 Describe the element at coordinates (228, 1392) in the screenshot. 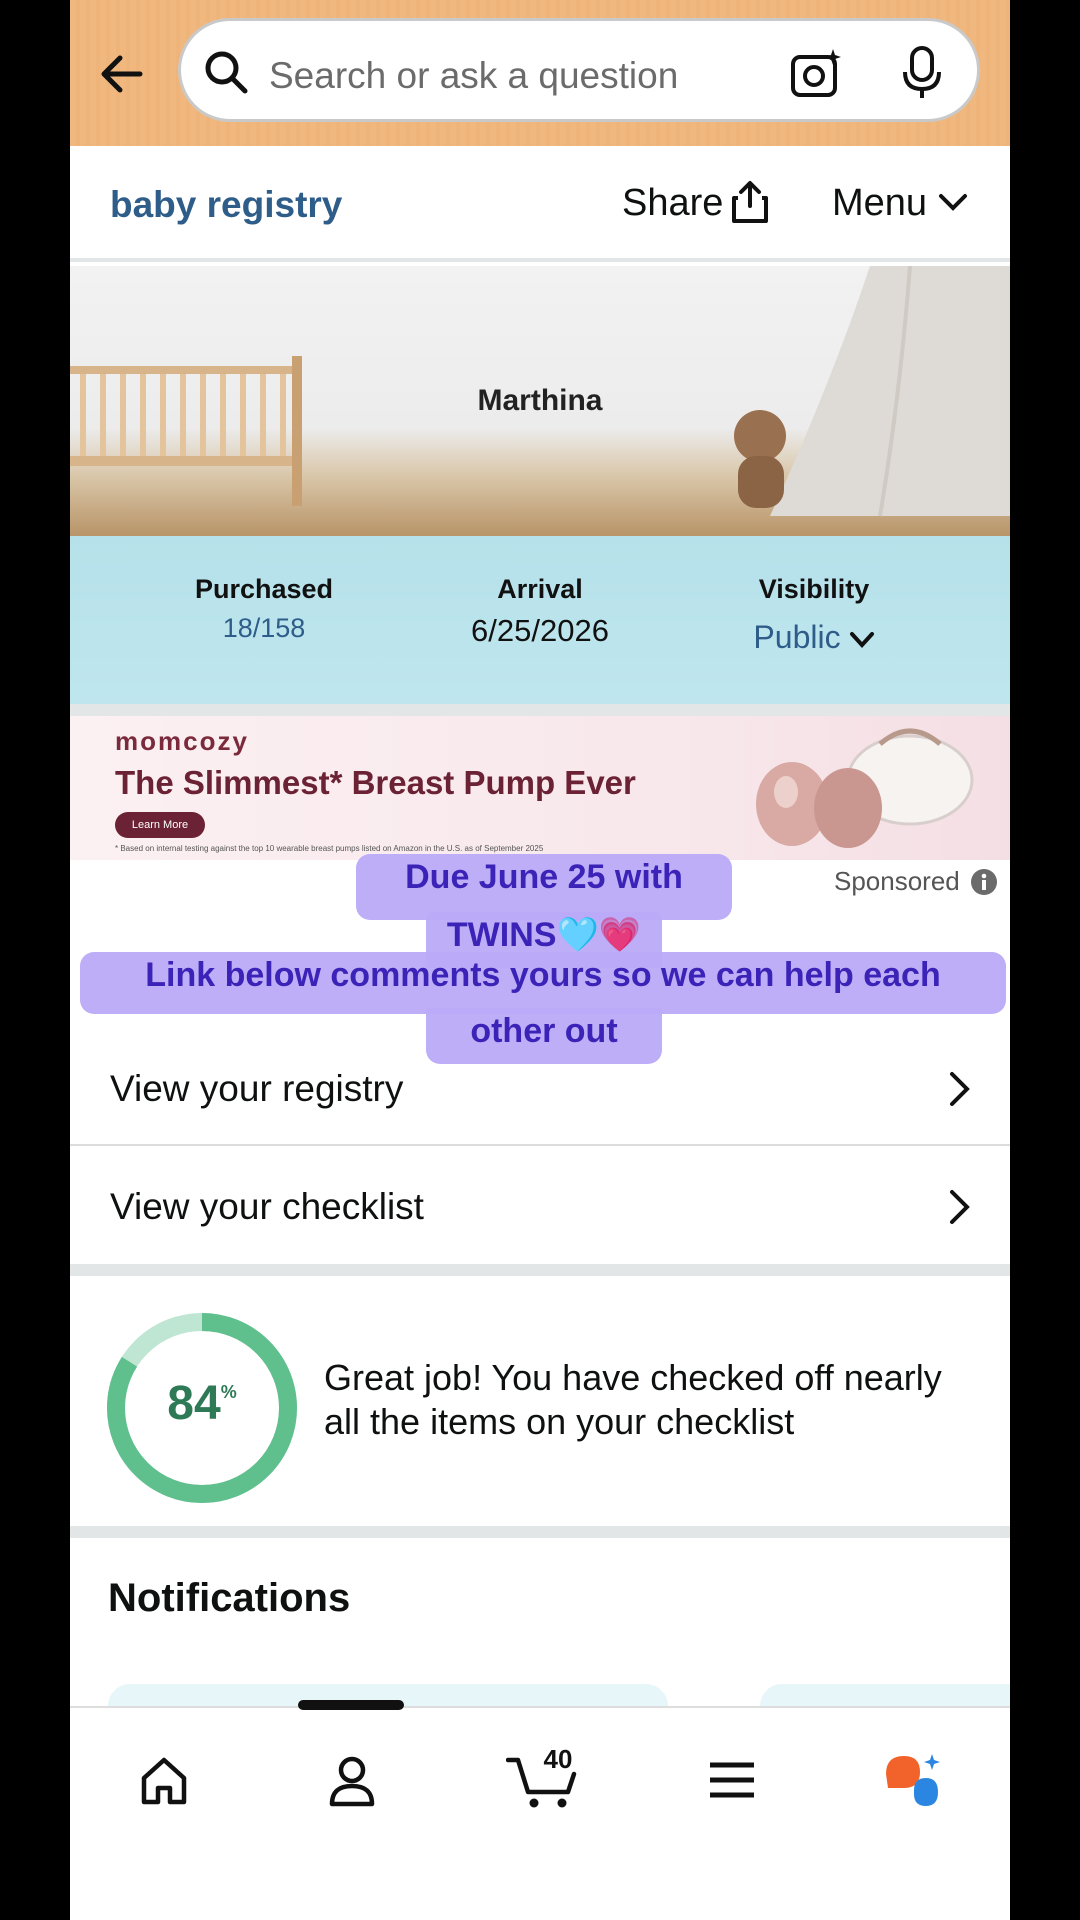

I see `percent-sign: %` at that location.